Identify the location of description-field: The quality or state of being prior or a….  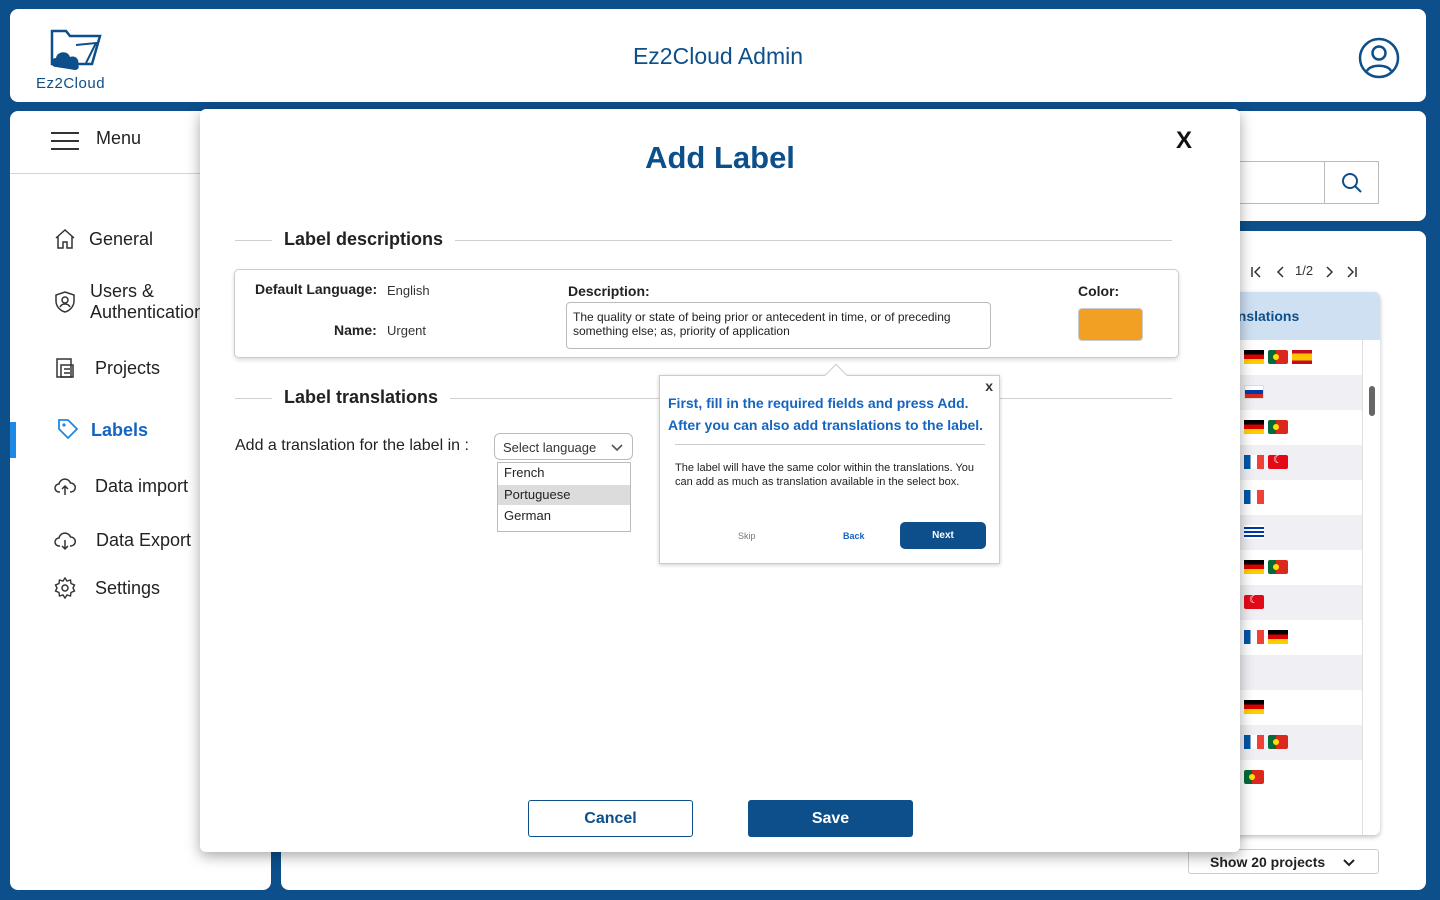
(778, 325).